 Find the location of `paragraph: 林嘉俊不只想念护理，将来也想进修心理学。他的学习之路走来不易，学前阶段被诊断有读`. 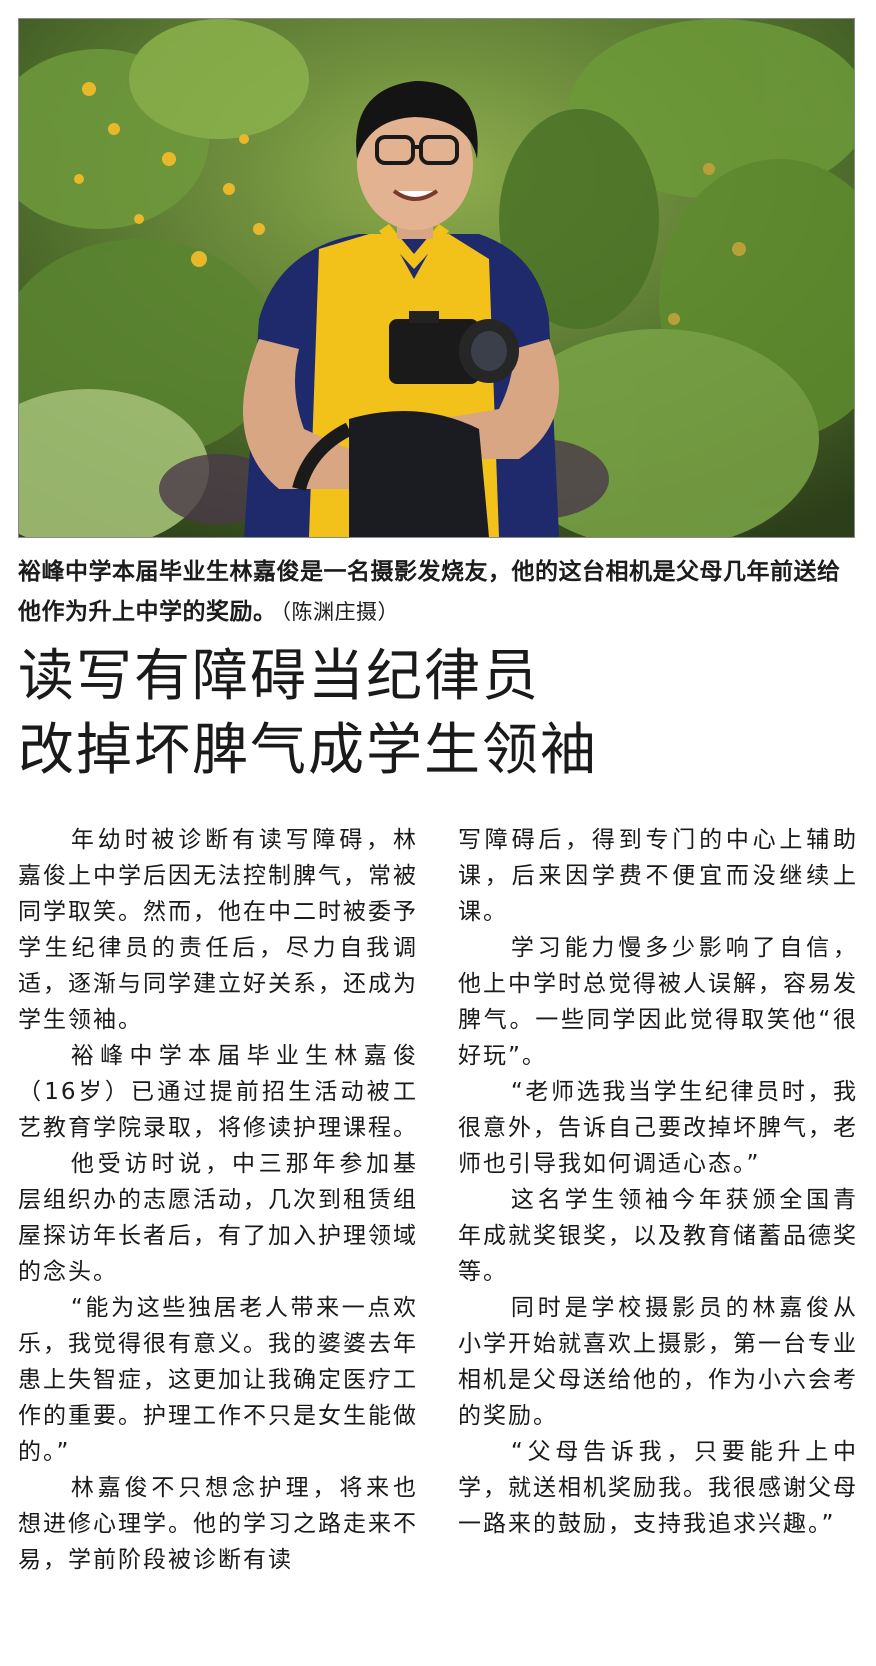

paragraph: 林嘉俊不只想念护理，将来也想进修心理学。他的学习之路走来不易，学前阶段被诊断有读 is located at coordinates (218, 1524).